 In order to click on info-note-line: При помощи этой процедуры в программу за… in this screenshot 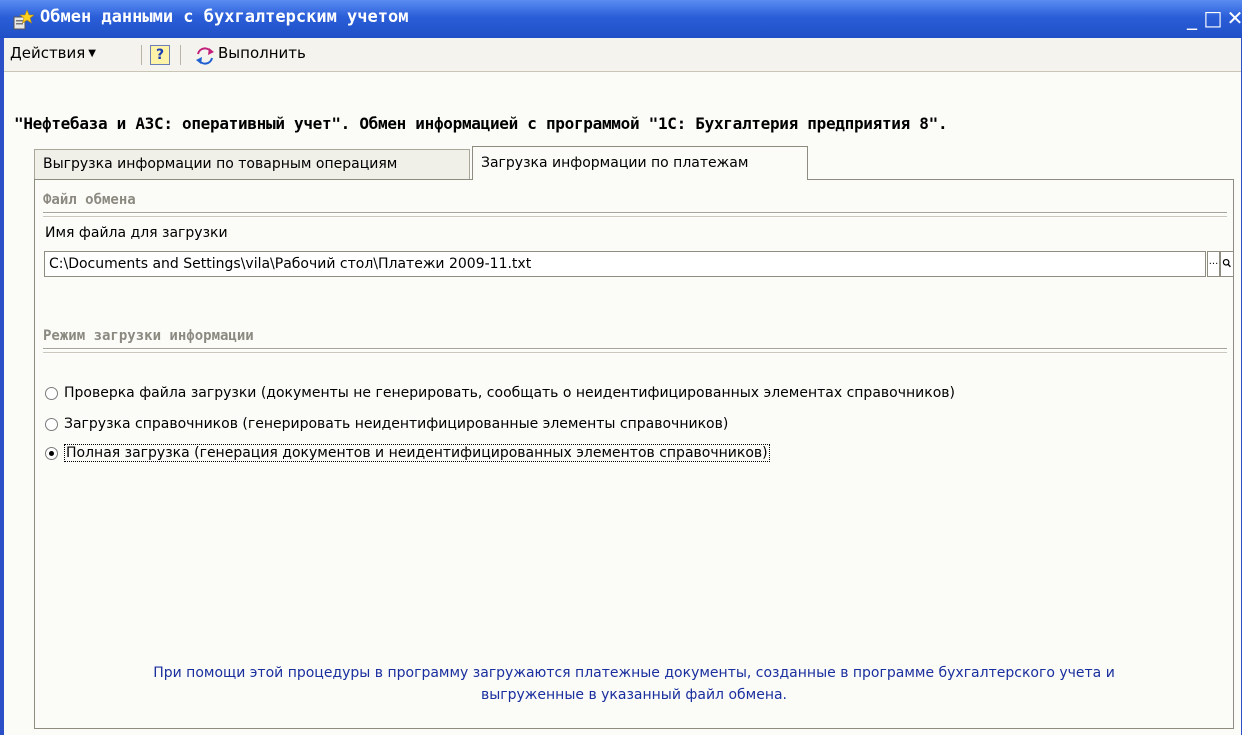, I will do `click(634, 673)`.